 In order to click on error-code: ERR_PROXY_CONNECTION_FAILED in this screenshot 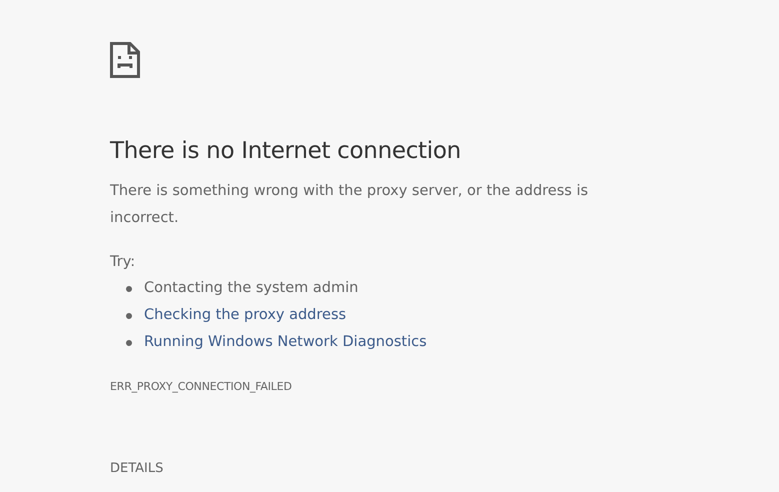, I will do `click(201, 386)`.